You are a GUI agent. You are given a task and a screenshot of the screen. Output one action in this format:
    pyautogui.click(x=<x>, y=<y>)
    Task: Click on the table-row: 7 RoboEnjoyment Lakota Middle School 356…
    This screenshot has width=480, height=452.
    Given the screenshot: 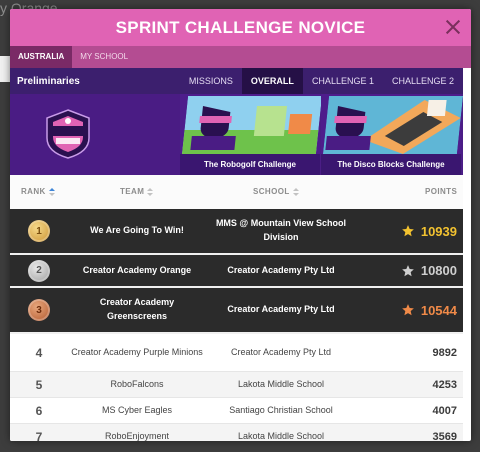 What is the action you would take?
    pyautogui.click(x=236, y=432)
    